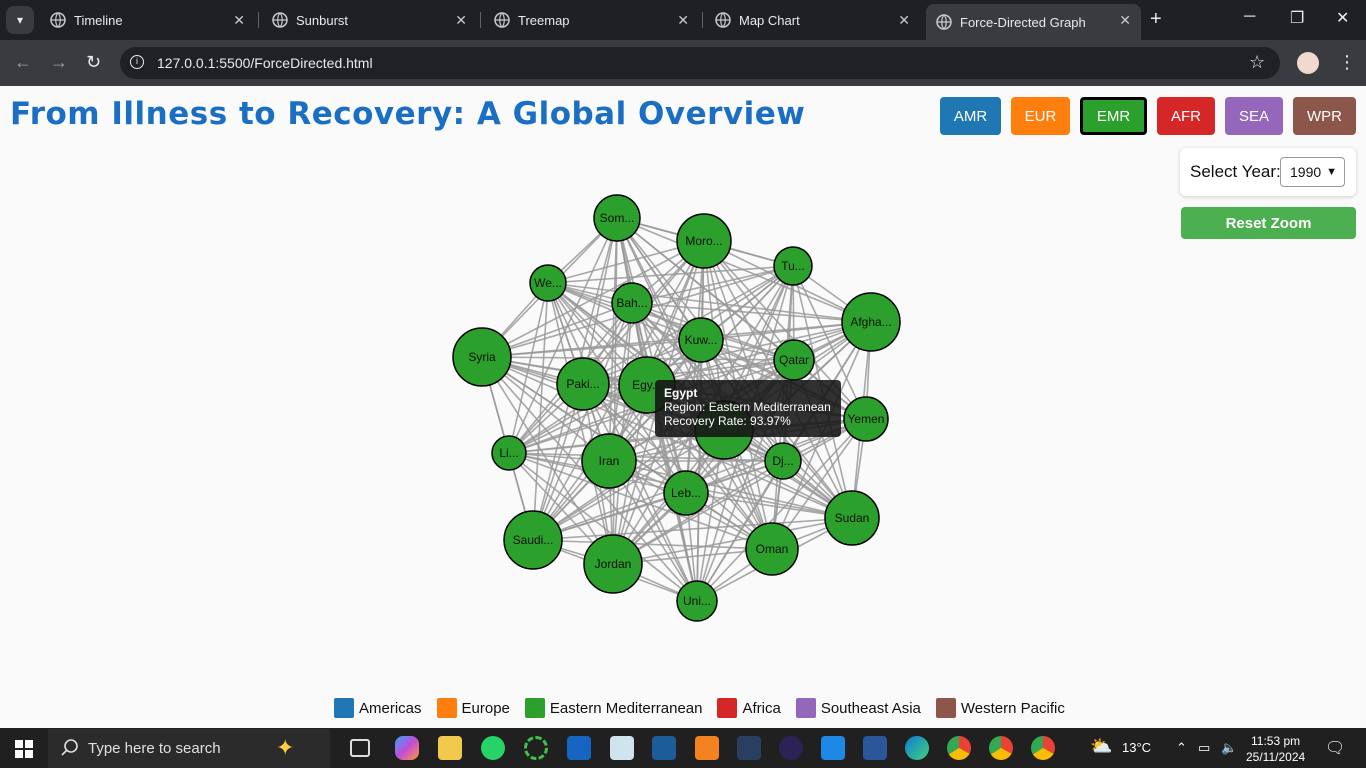  I want to click on notifications-icon: 🗨, so click(1335, 748).